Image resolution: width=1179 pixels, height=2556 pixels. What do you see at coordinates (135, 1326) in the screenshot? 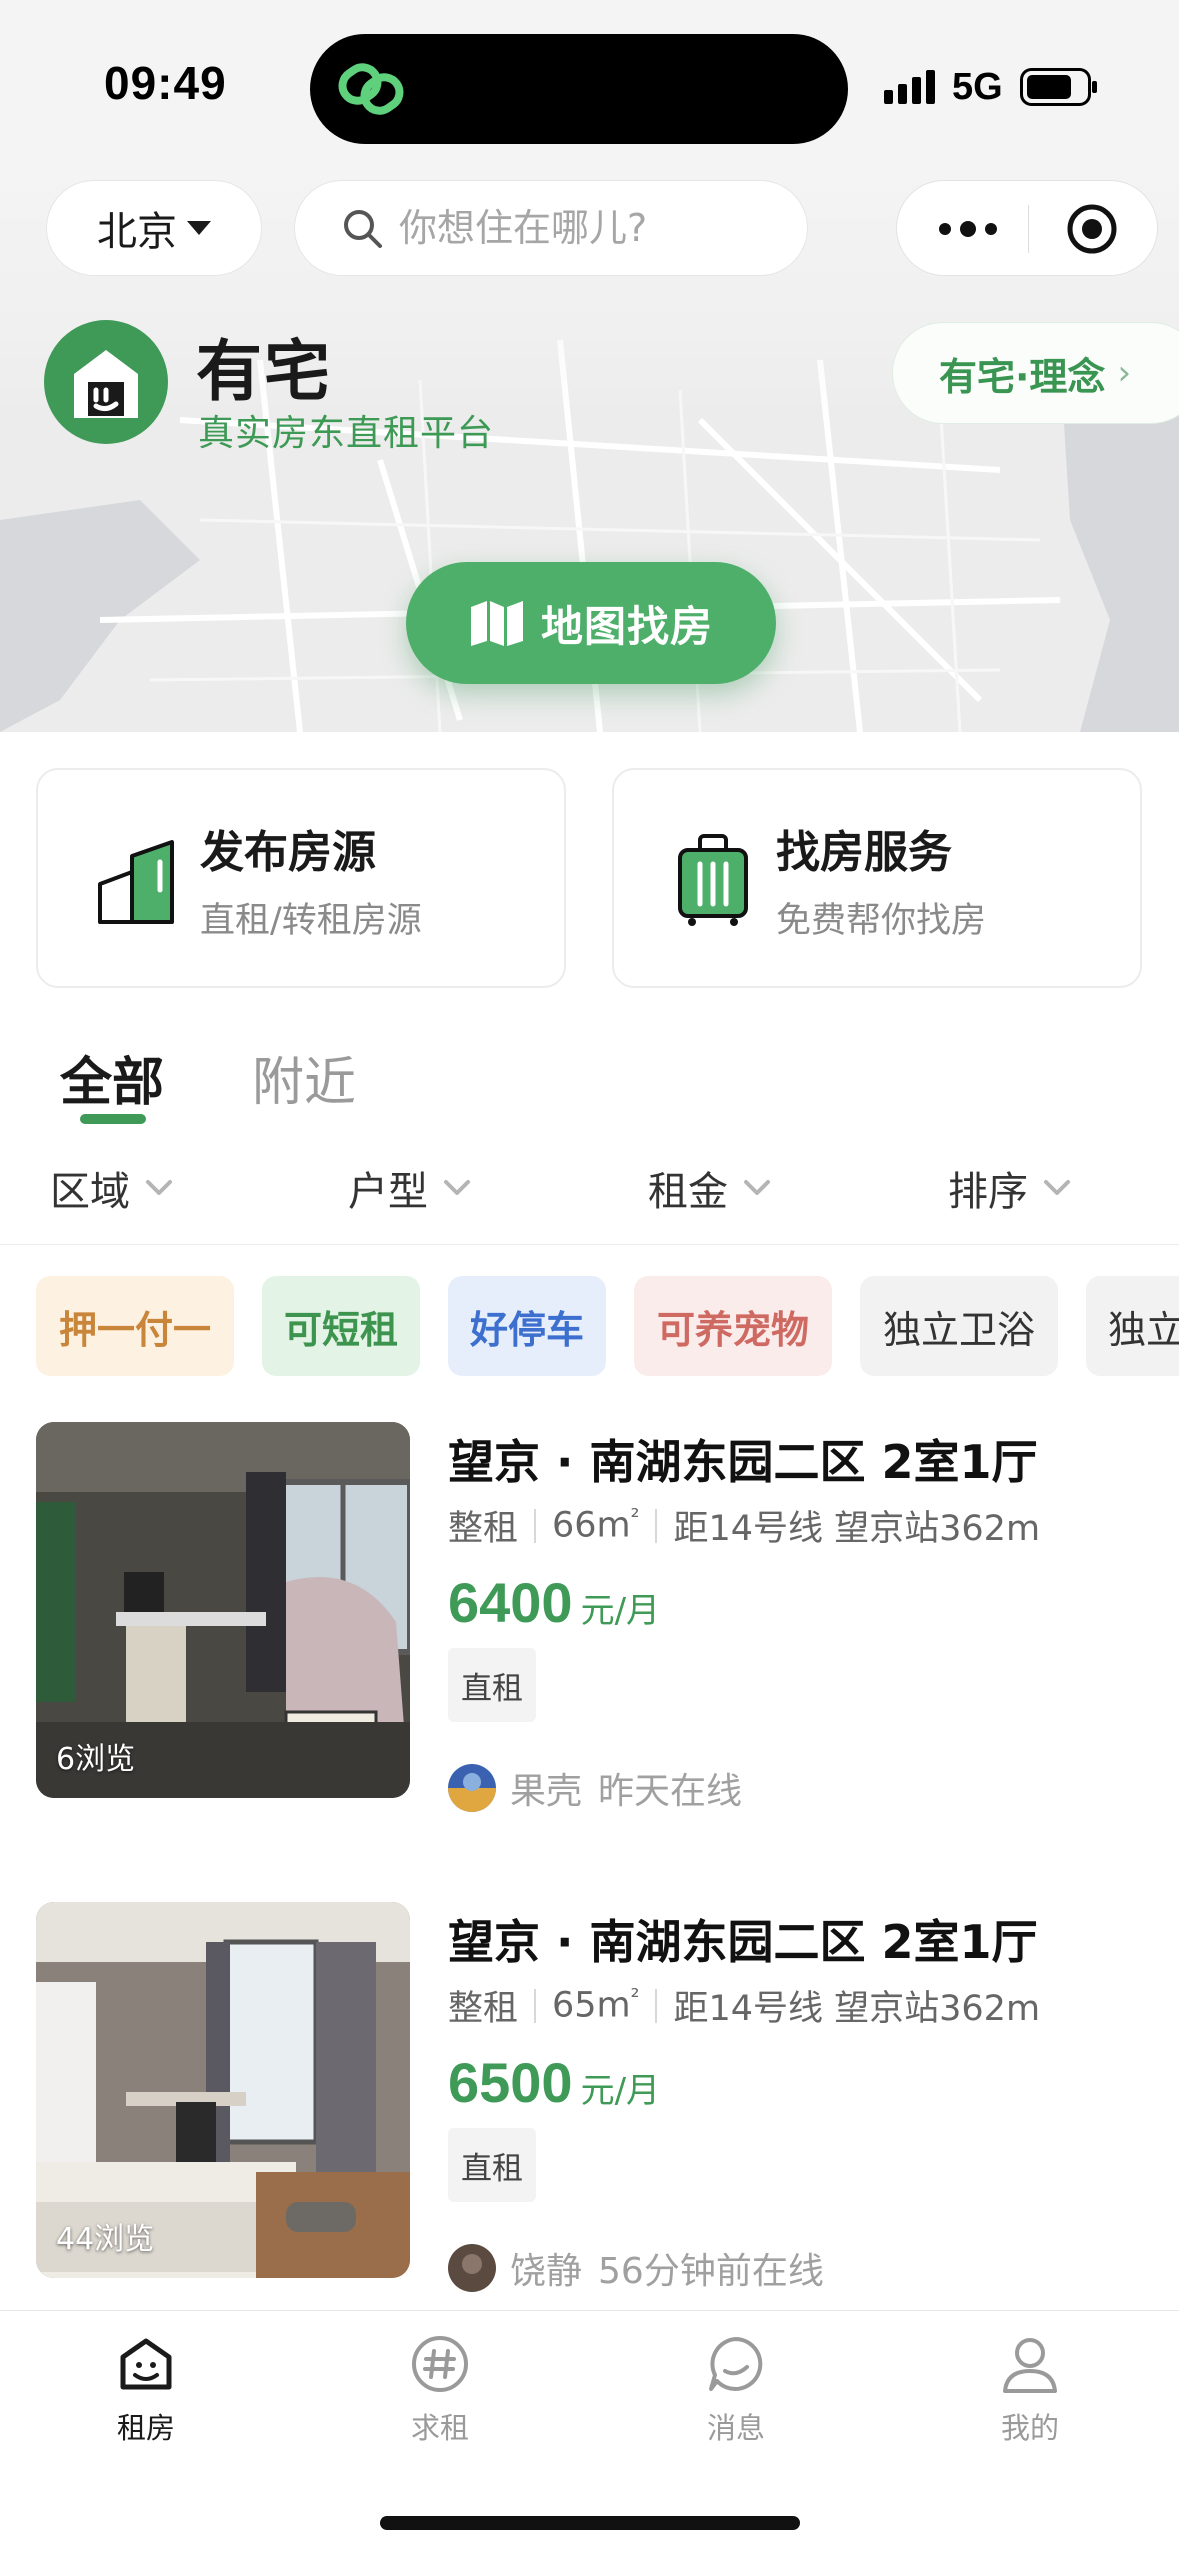
I see `chip-deposit-one-month: 押一付一` at bounding box center [135, 1326].